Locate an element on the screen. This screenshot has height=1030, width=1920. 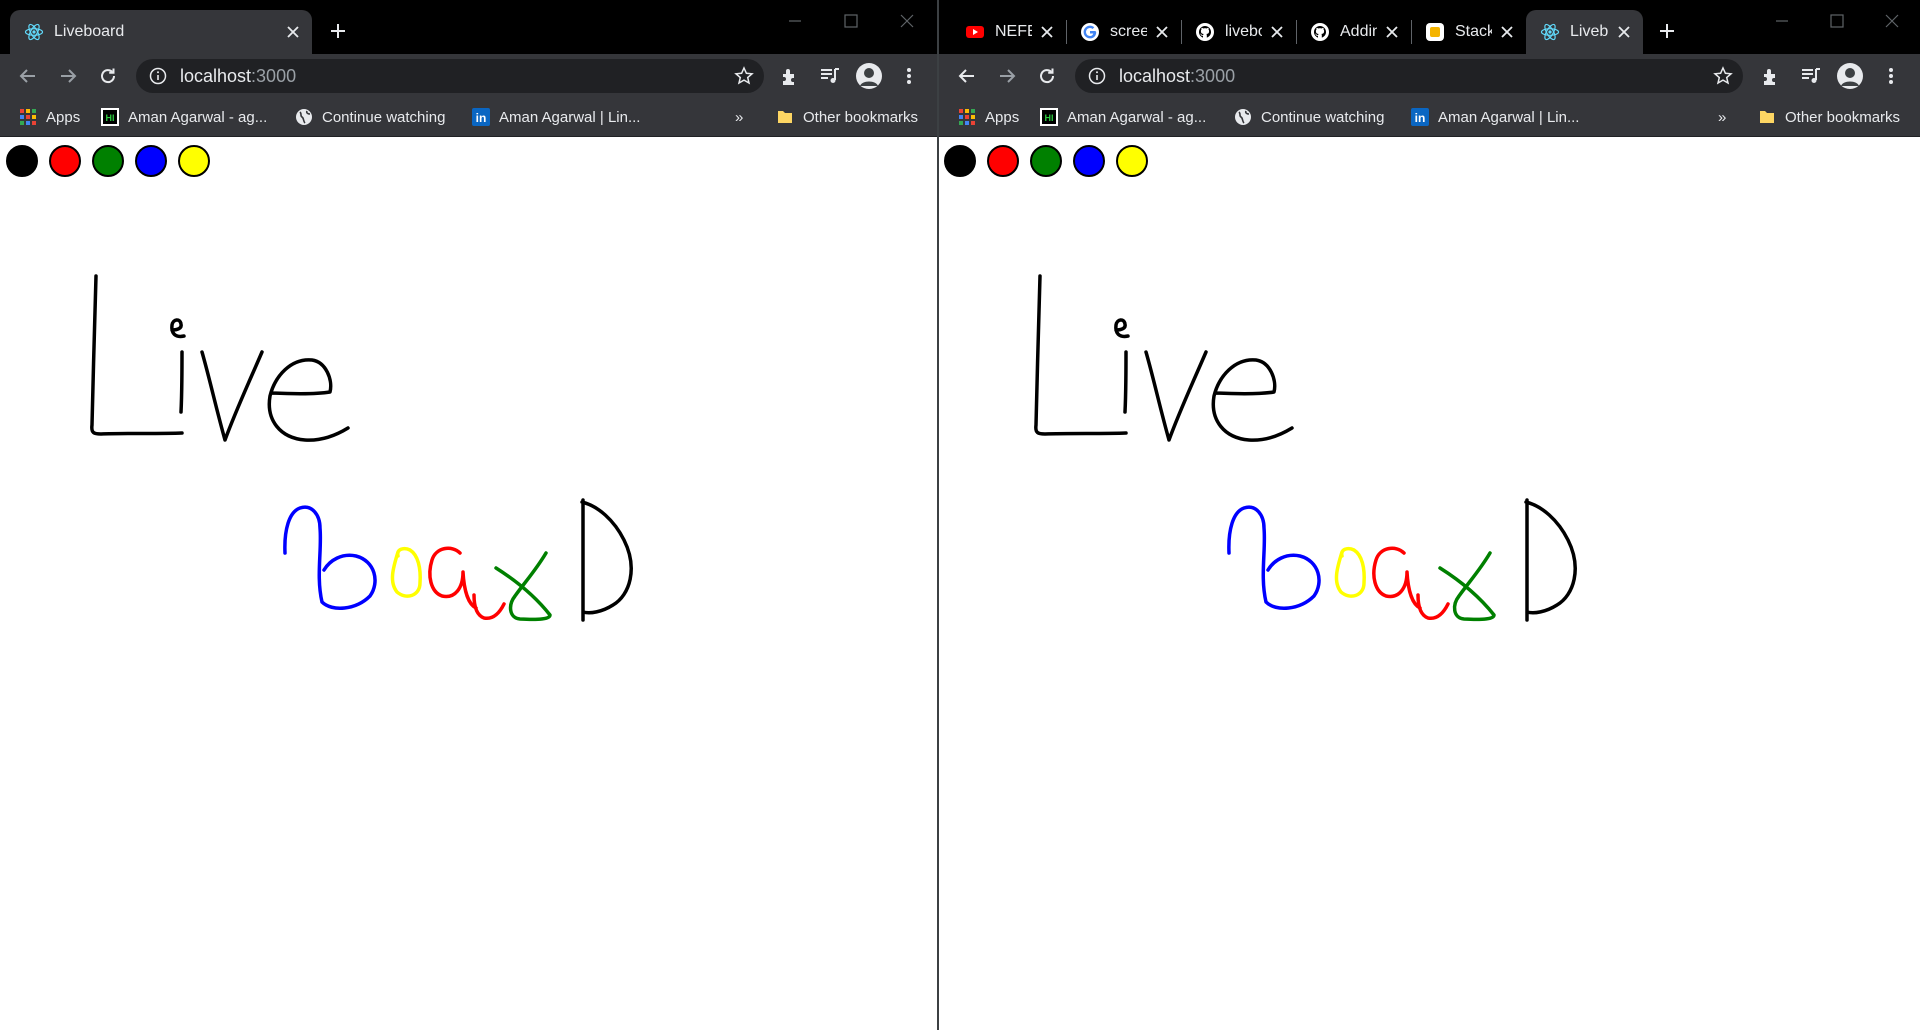
globe-icon is located at coordinates (304, 117).